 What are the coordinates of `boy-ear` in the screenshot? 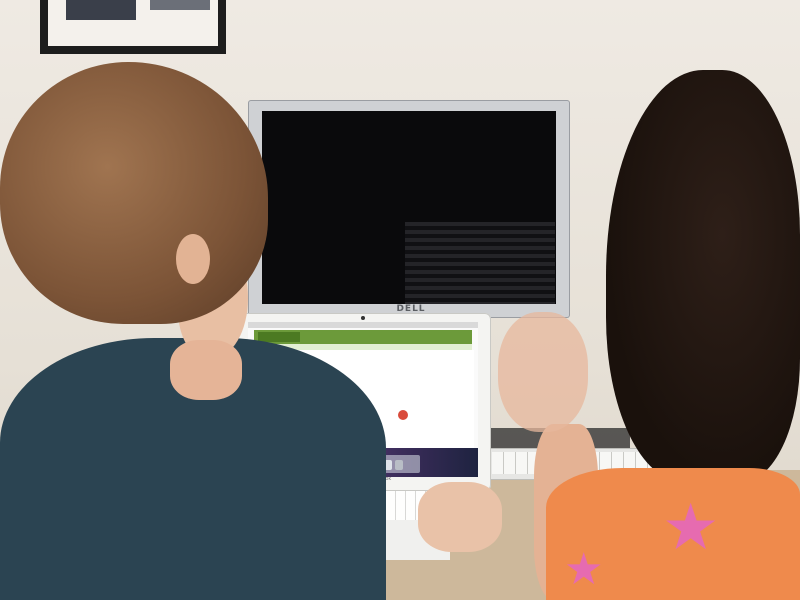 It's located at (193, 259).